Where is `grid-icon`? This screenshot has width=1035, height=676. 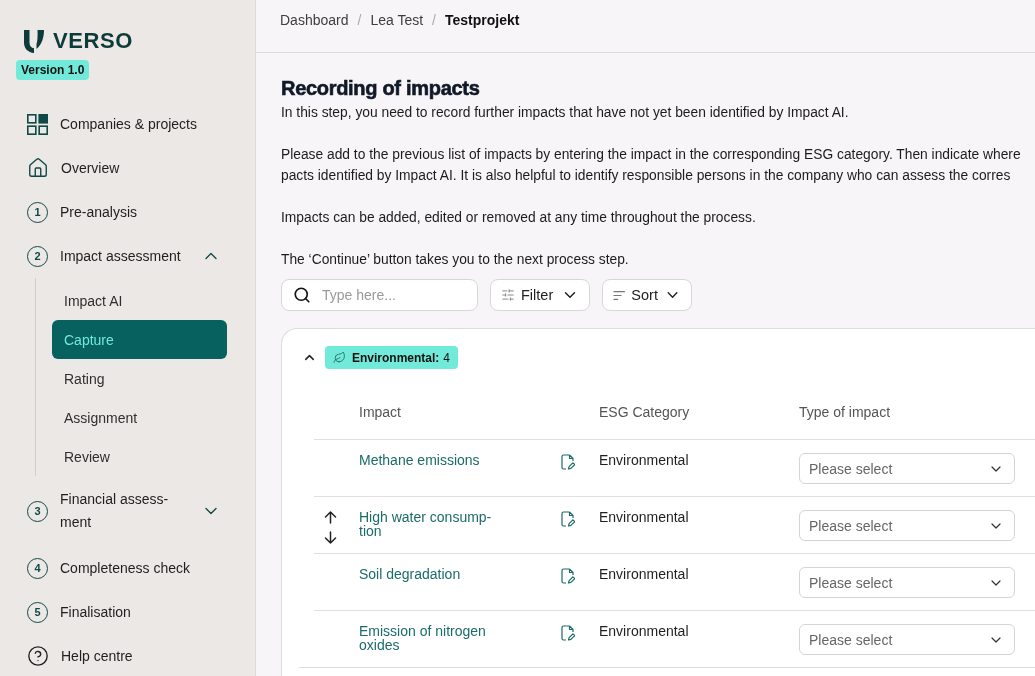 grid-icon is located at coordinates (37, 124).